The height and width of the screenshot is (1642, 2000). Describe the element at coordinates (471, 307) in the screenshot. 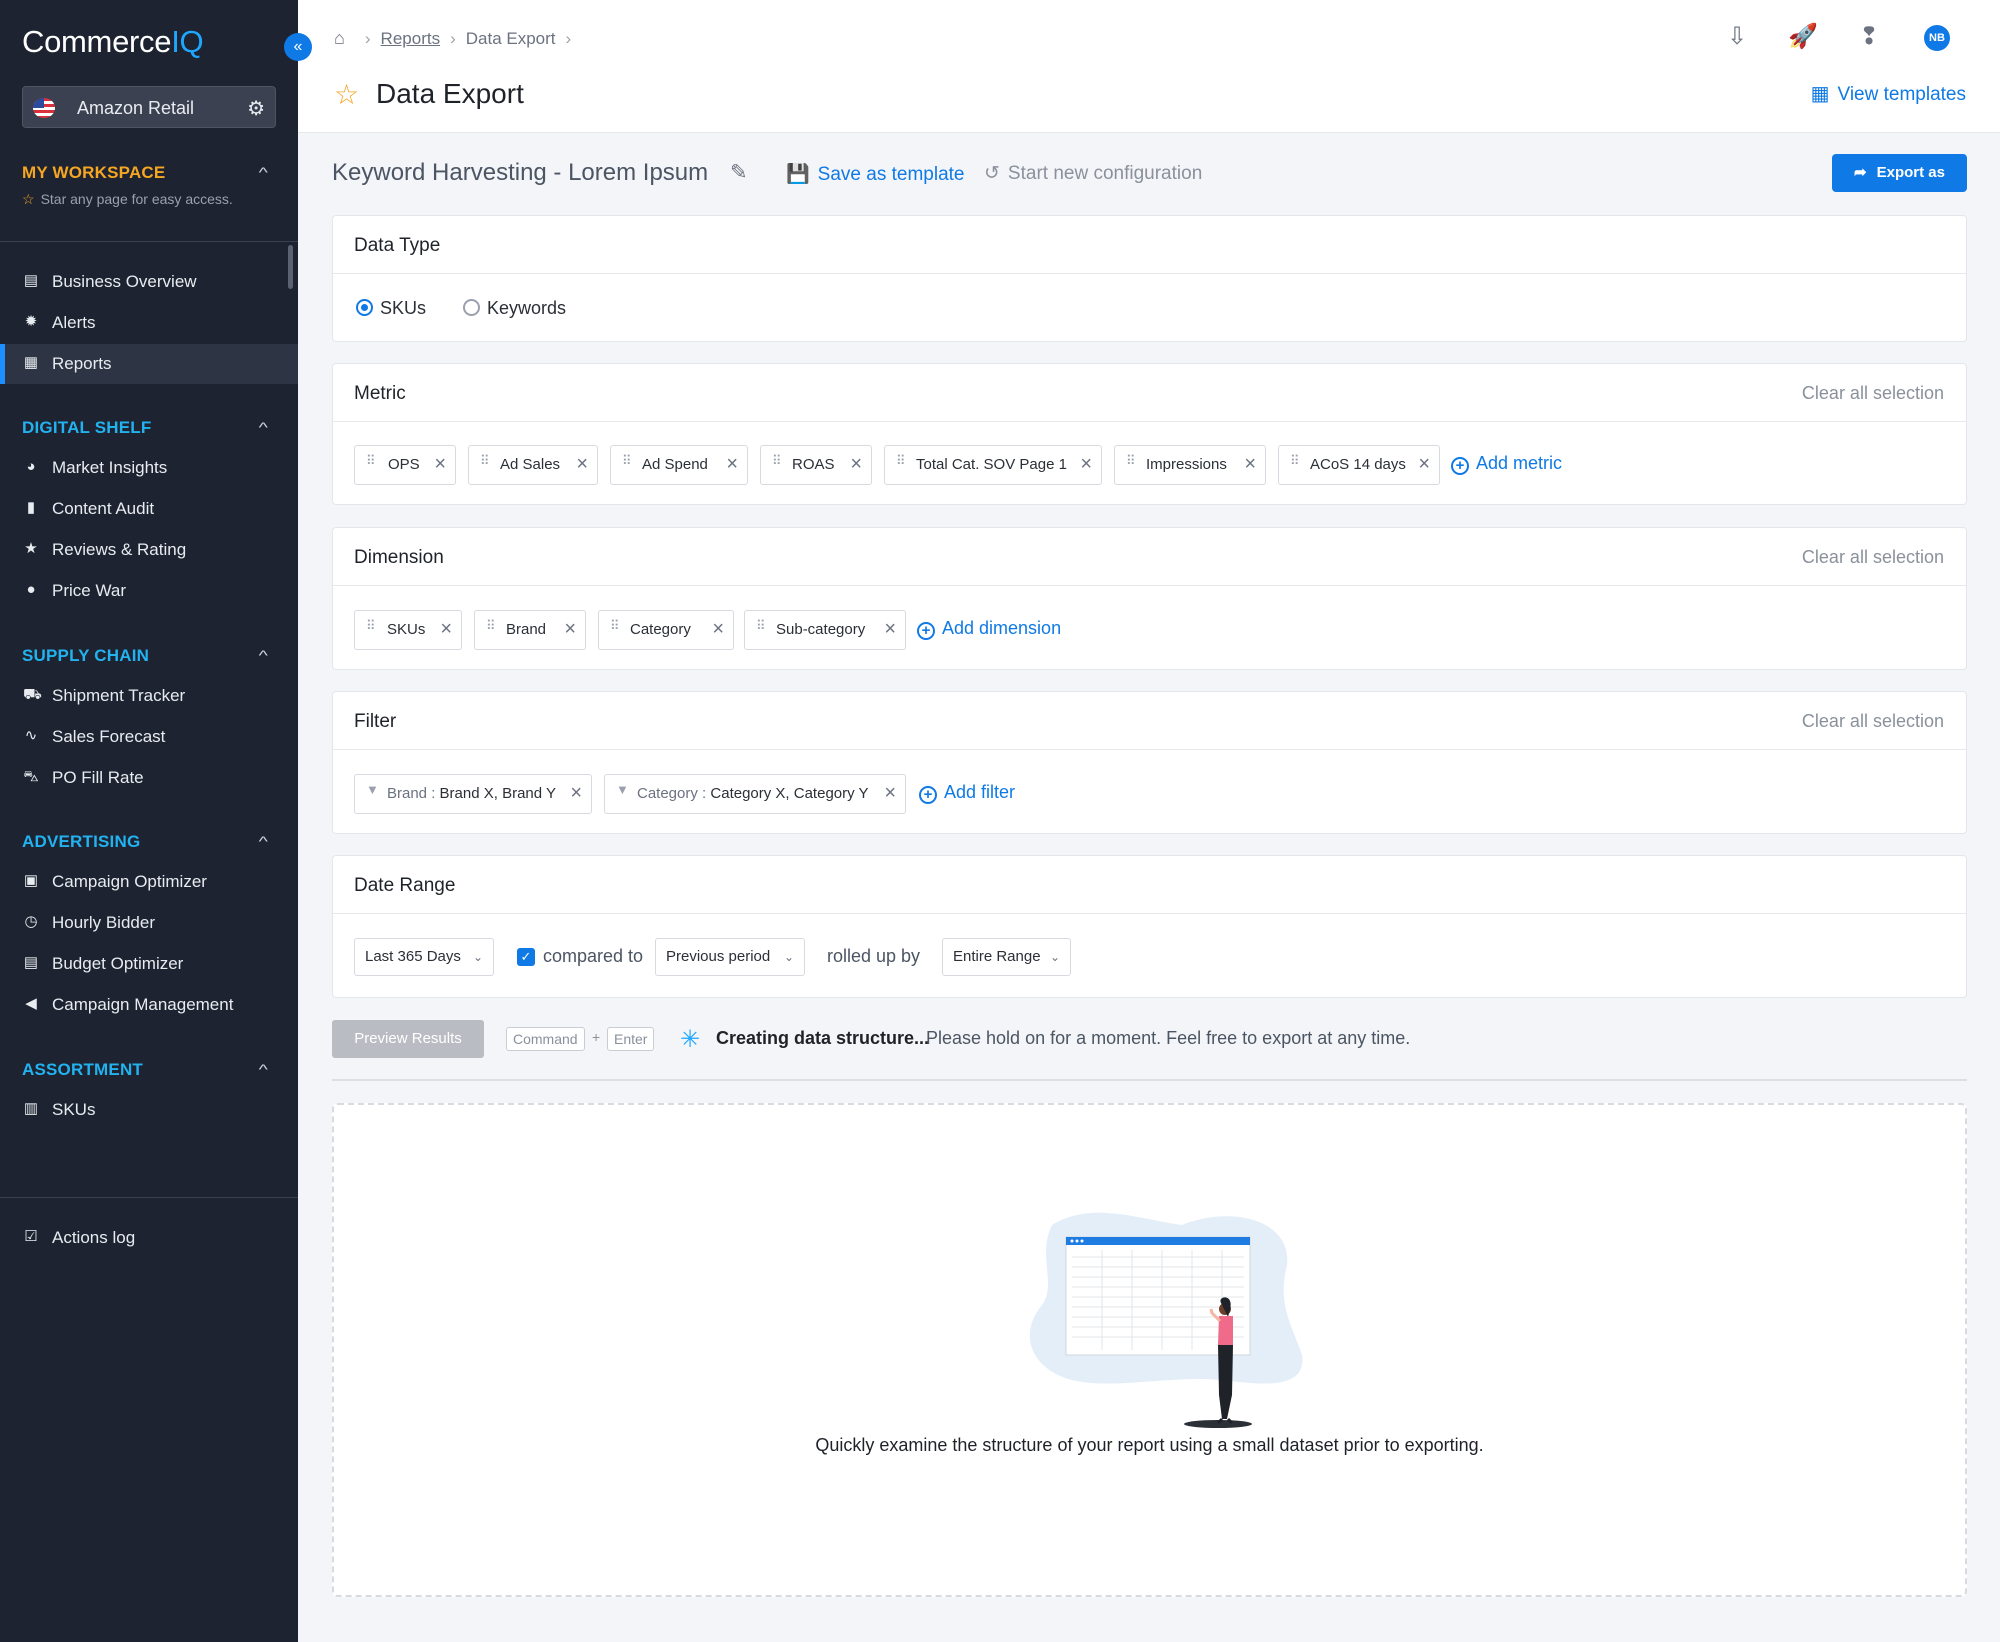

I see `radio-empty-icon` at that location.